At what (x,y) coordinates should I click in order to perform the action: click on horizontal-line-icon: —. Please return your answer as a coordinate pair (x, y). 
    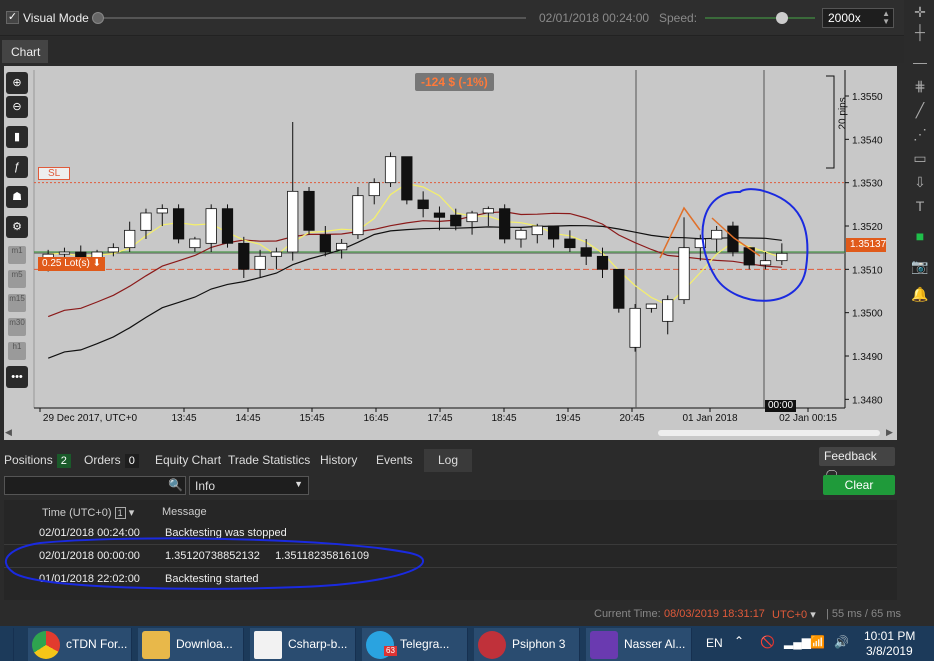
    Looking at the image, I should click on (920, 62).